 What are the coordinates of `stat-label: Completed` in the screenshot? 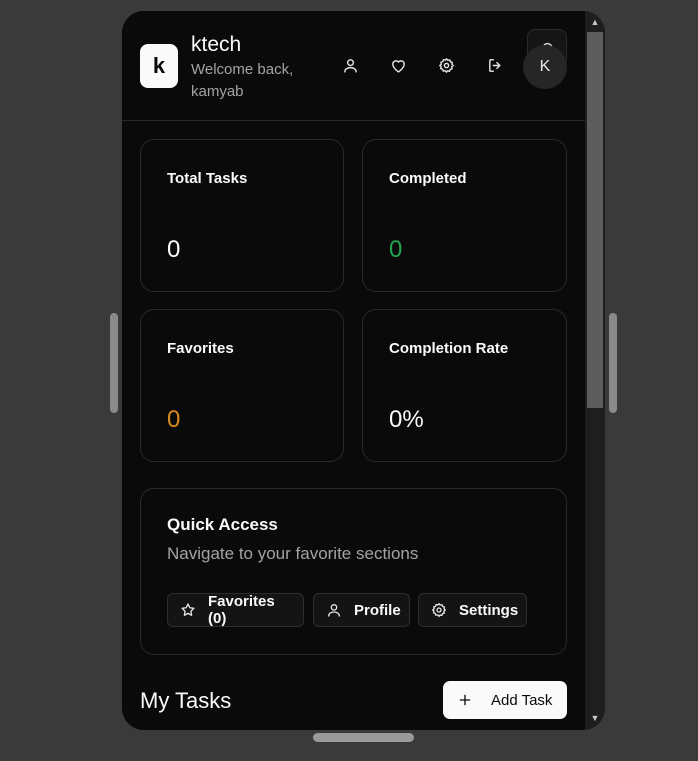 It's located at (428, 178).